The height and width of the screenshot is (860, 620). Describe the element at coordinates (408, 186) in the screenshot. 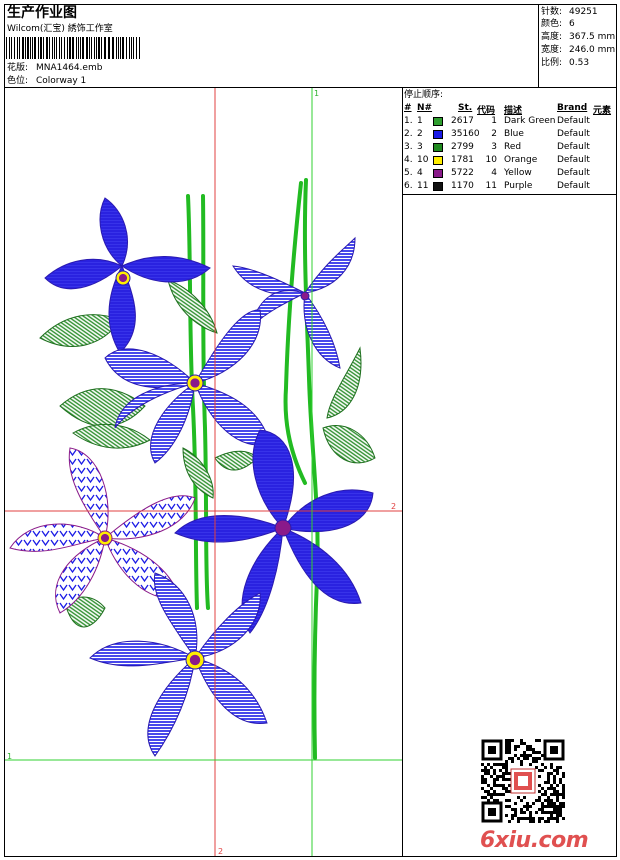

I see `seq-num: 6.` at that location.